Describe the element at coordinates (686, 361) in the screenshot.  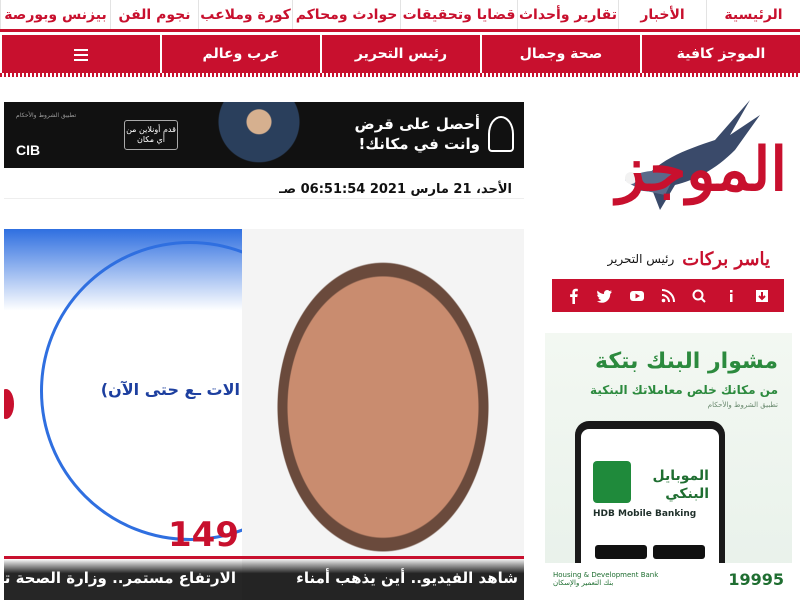
I see `ad-headline: مشوار البنك بتكة` at that location.